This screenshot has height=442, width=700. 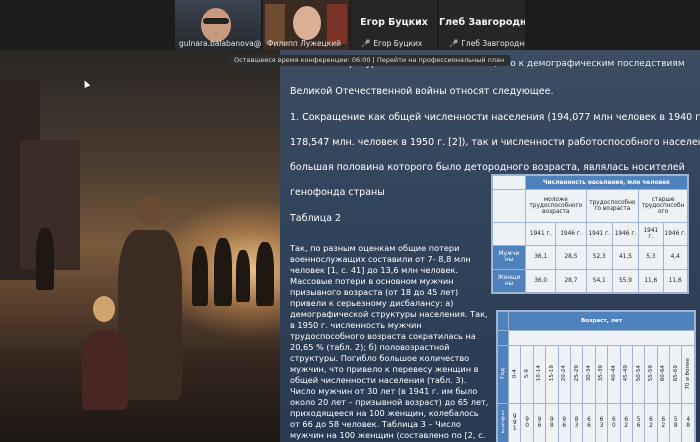 I want to click on row-label: Год, so click(x=503, y=373).